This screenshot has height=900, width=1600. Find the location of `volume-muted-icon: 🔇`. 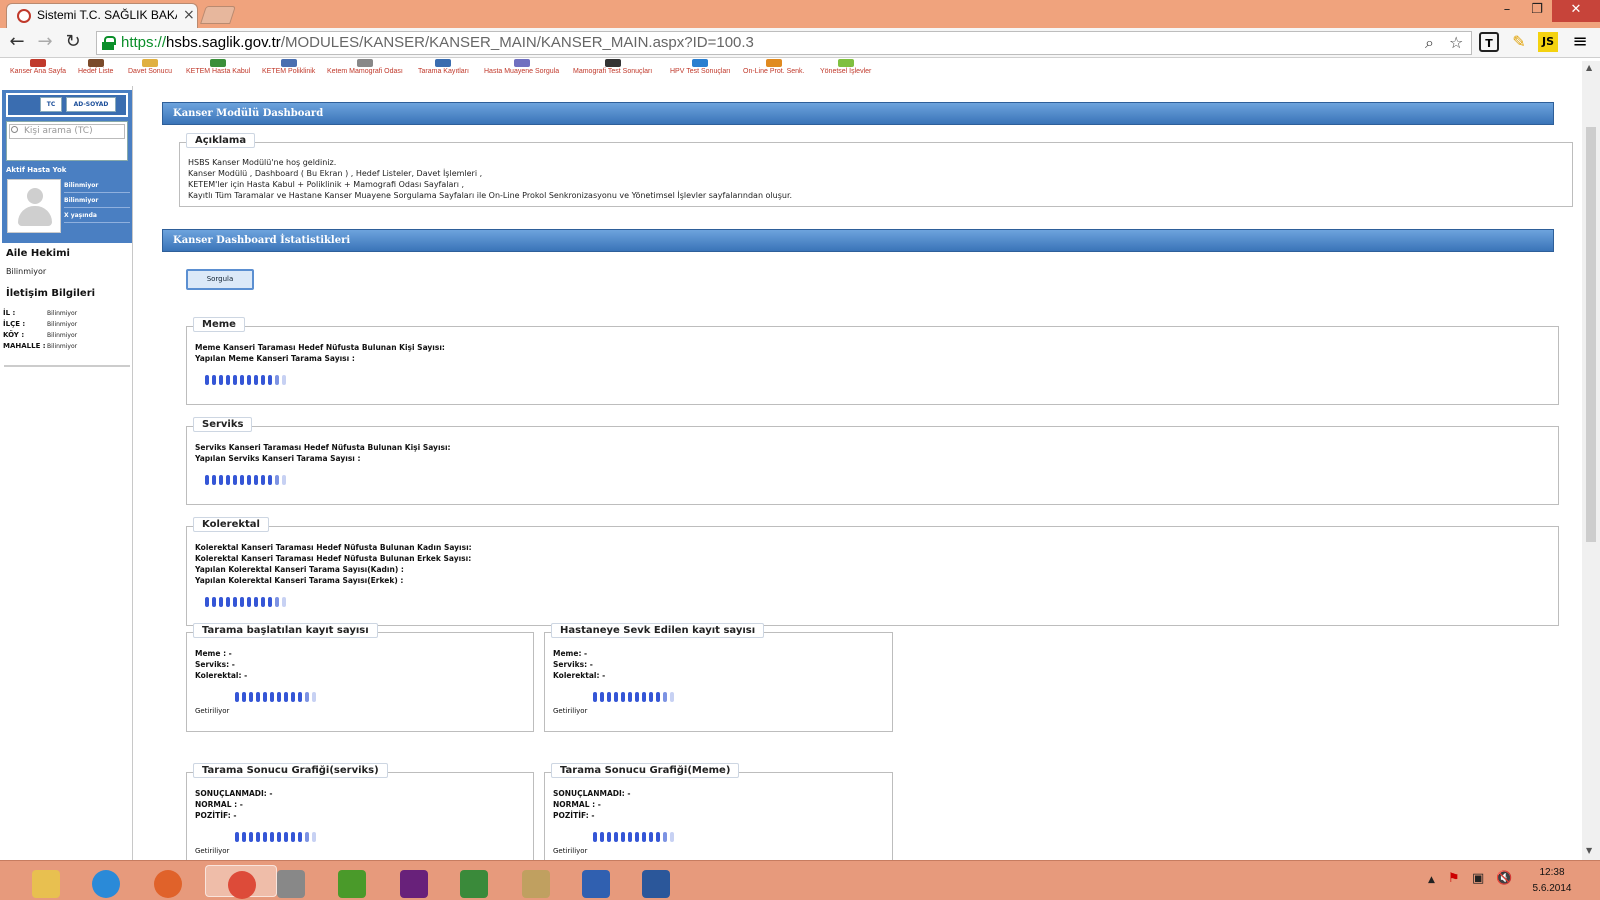

volume-muted-icon: 🔇 is located at coordinates (1504, 878).